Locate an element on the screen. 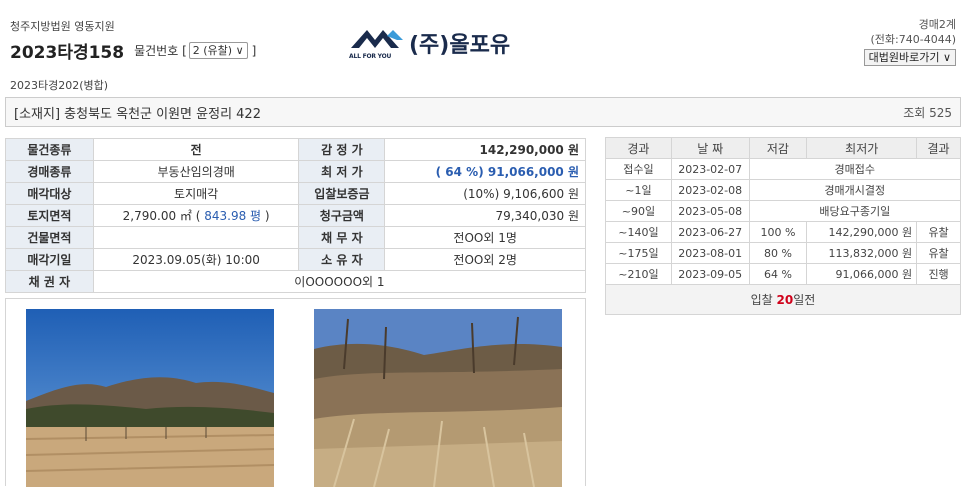 This screenshot has height=487, width=966. court-contact: 경매2계 (전화:740-4044) 대법원바로가기 ∨ is located at coordinates (910, 41).